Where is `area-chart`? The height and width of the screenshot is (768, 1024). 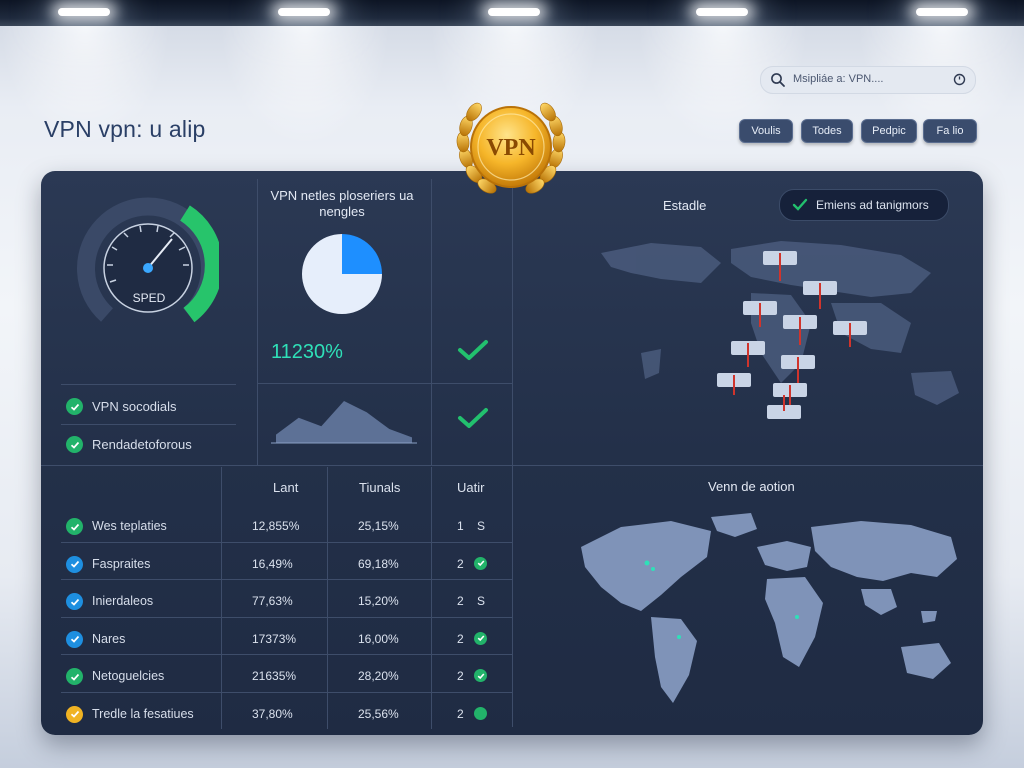
area-chart is located at coordinates (344, 422).